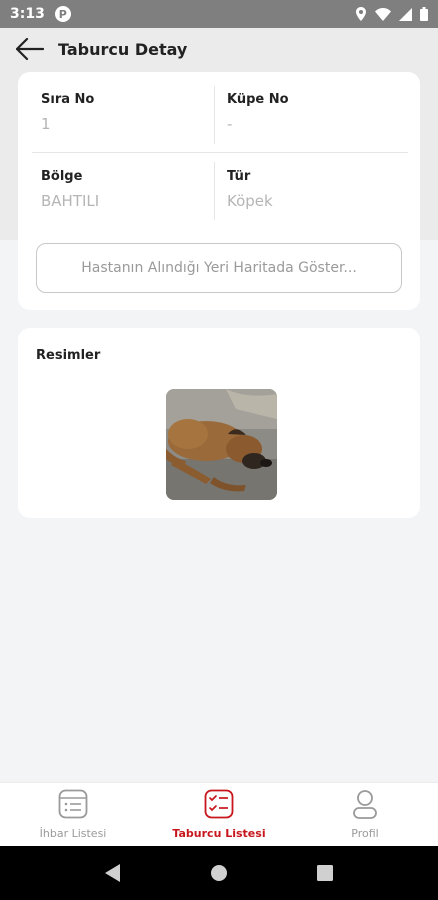 Image resolution: width=438 pixels, height=900 pixels. I want to click on nav-ihbar-listesi: İhbar Listesi, so click(73, 814).